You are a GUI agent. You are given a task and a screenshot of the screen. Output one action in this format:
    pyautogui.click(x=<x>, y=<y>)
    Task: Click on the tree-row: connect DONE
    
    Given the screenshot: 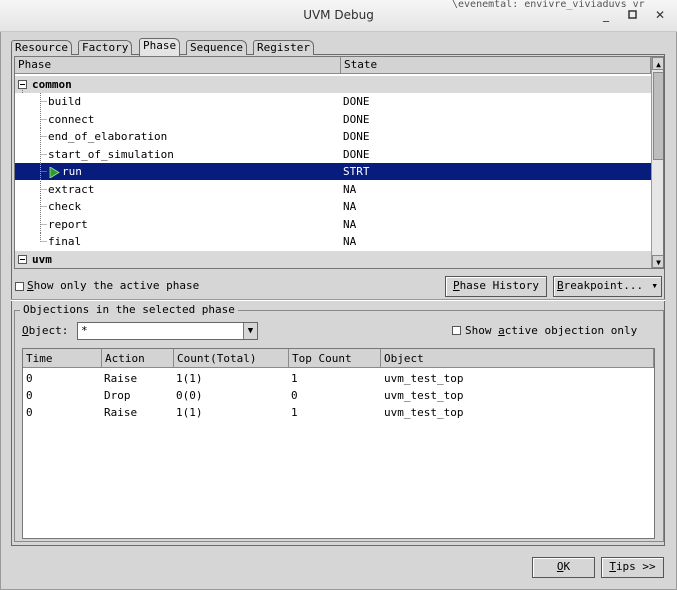 What is the action you would take?
    pyautogui.click(x=333, y=119)
    